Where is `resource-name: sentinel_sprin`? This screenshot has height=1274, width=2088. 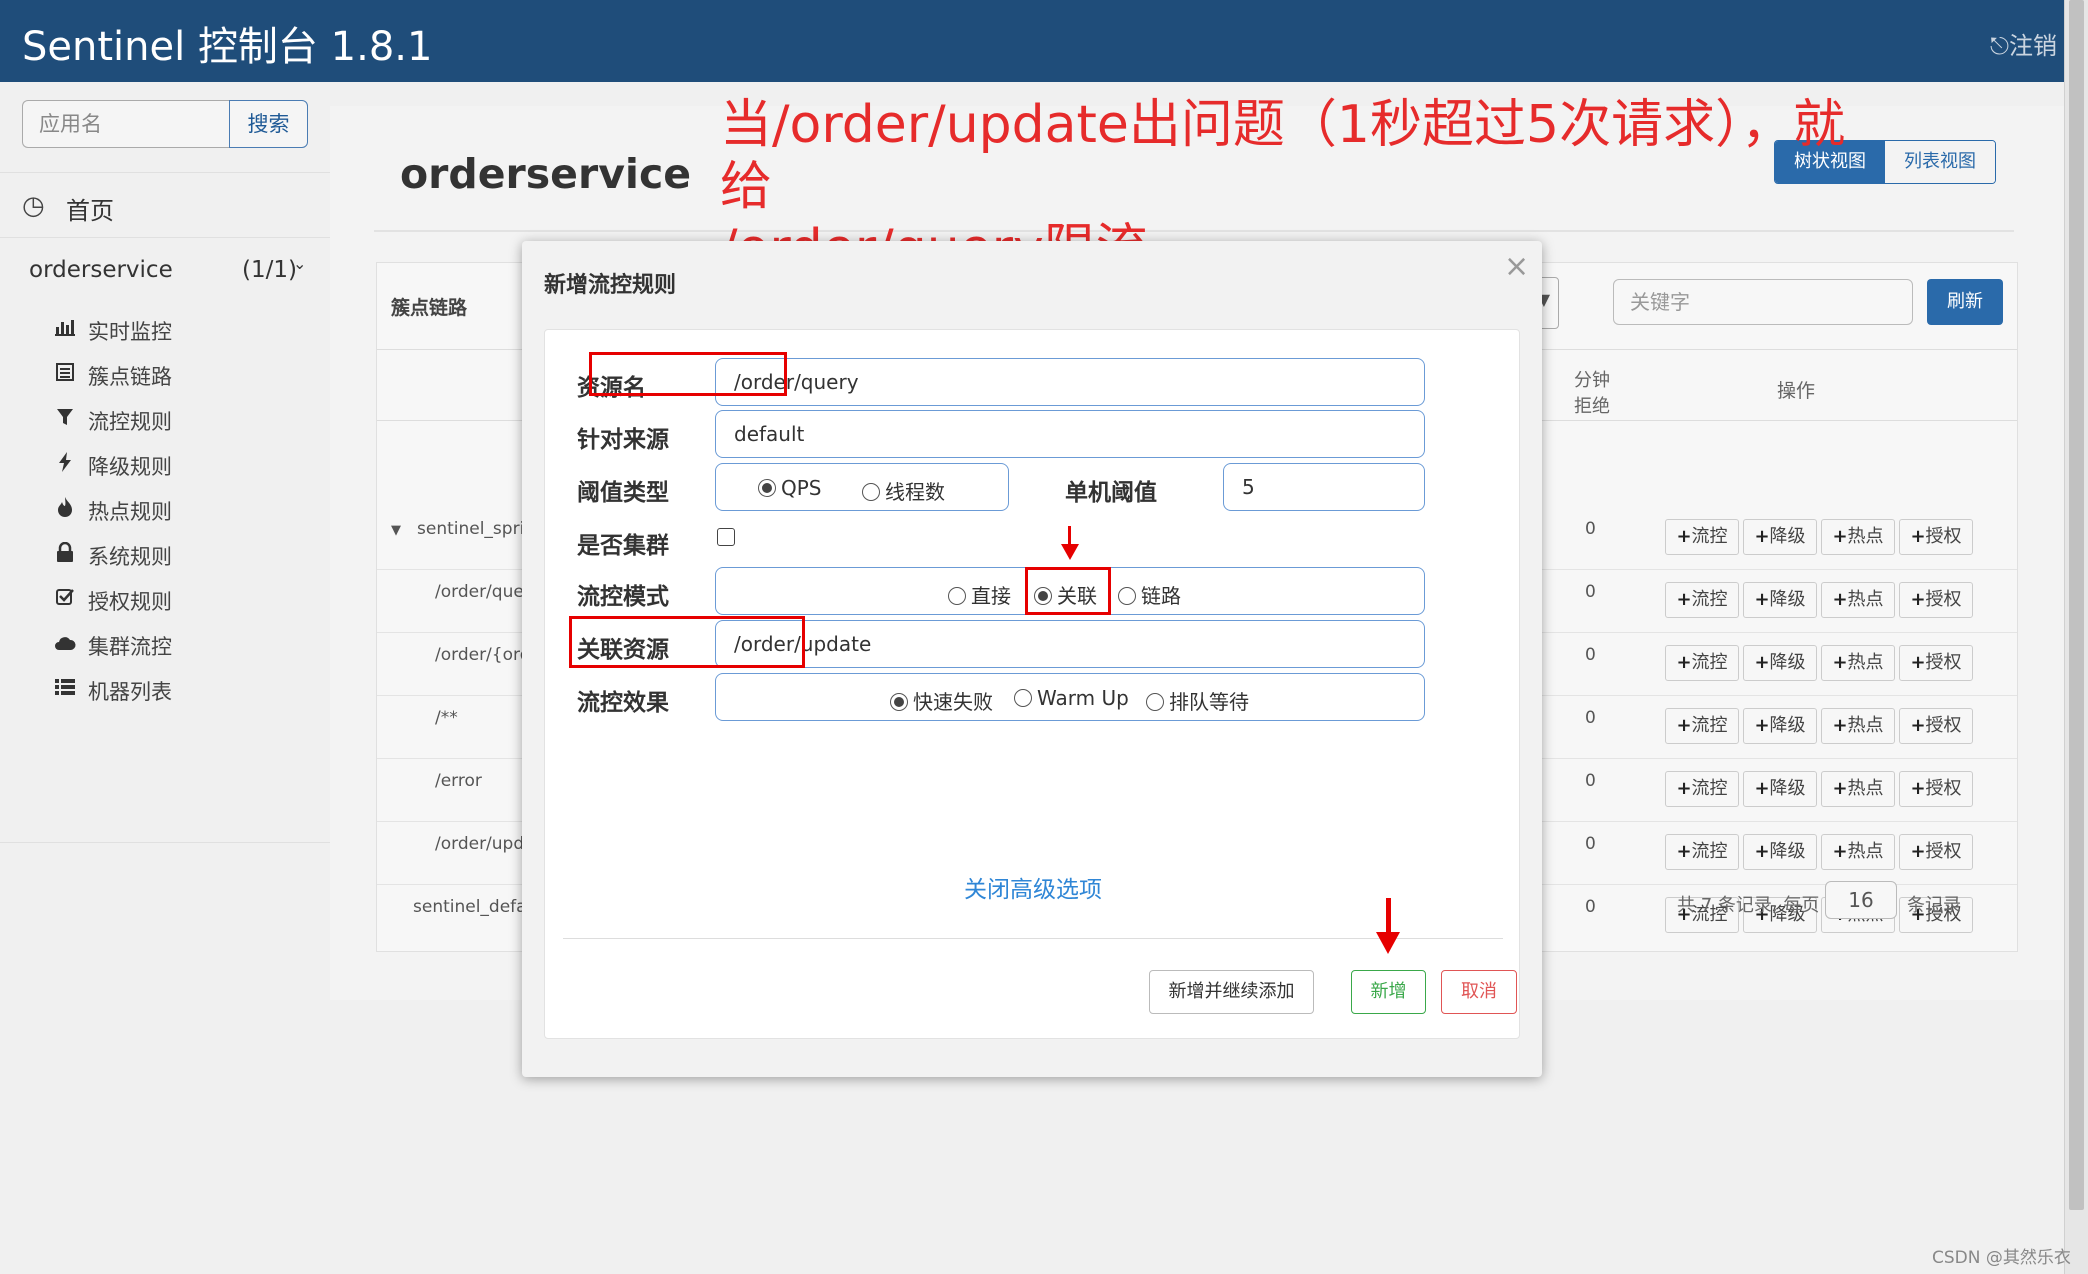 resource-name: sentinel_sprin is located at coordinates (476, 529).